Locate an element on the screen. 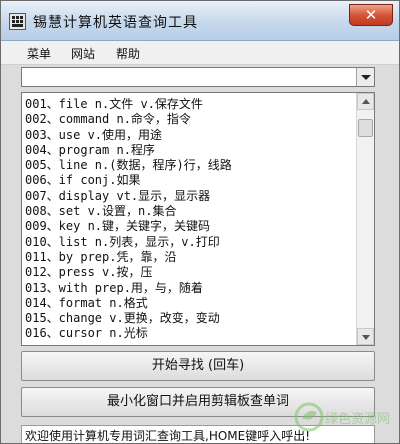 The width and height of the screenshot is (400, 444). watermark-logo: 绿色资源网 is located at coordinates (342, 417).